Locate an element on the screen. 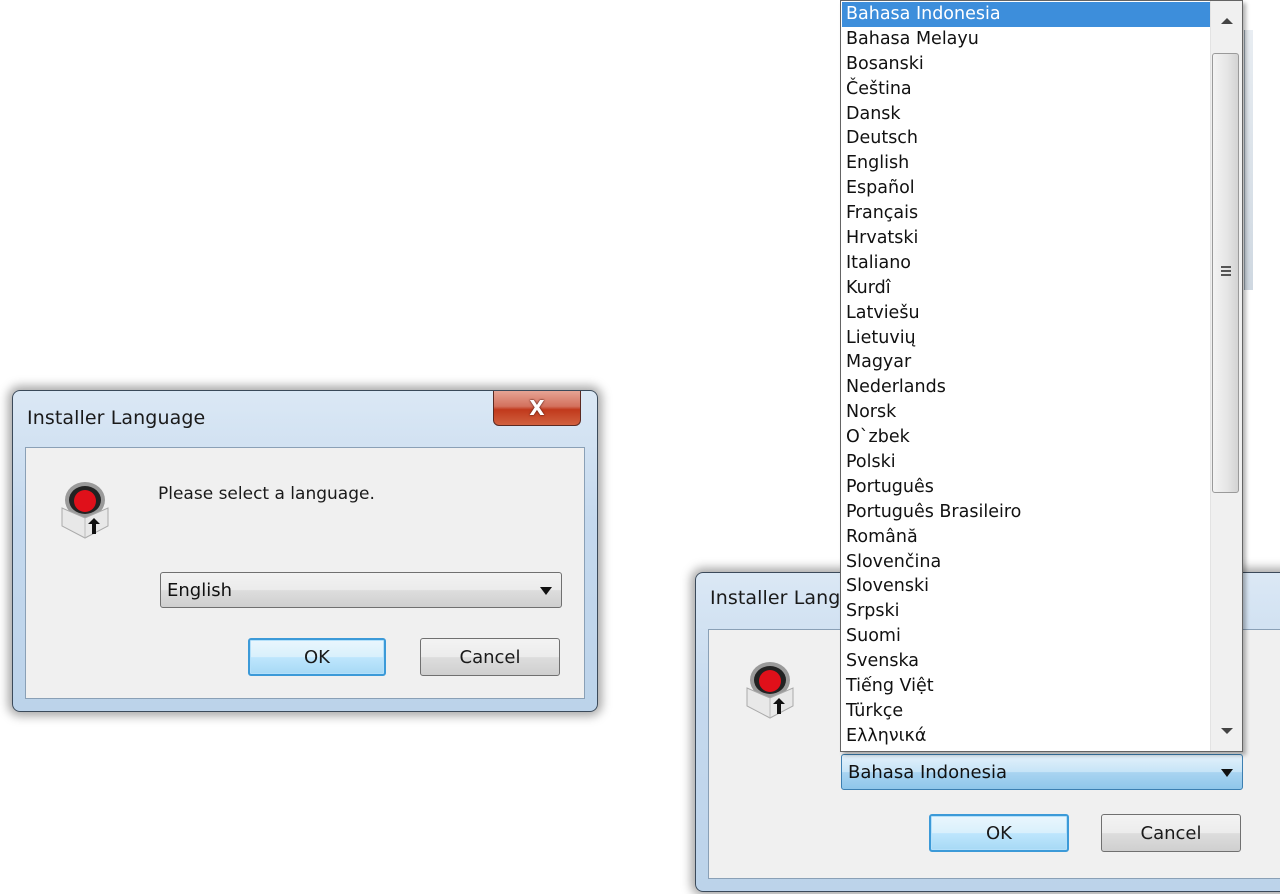 Image resolution: width=1280 pixels, height=894 pixels. language-option: Magyar is located at coordinates (1026, 362).